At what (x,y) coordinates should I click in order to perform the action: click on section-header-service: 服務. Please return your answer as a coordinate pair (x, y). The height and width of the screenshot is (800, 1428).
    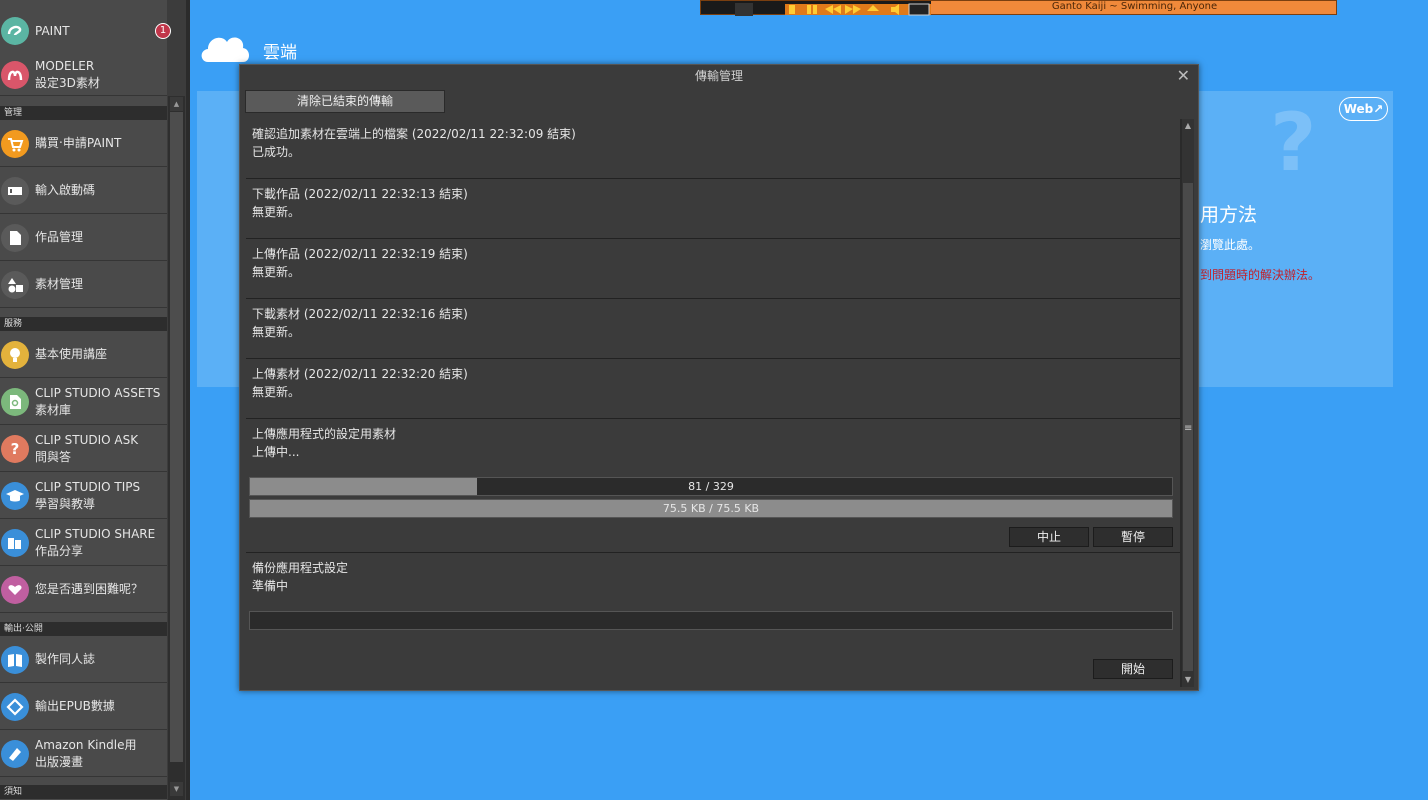
    Looking at the image, I should click on (83, 324).